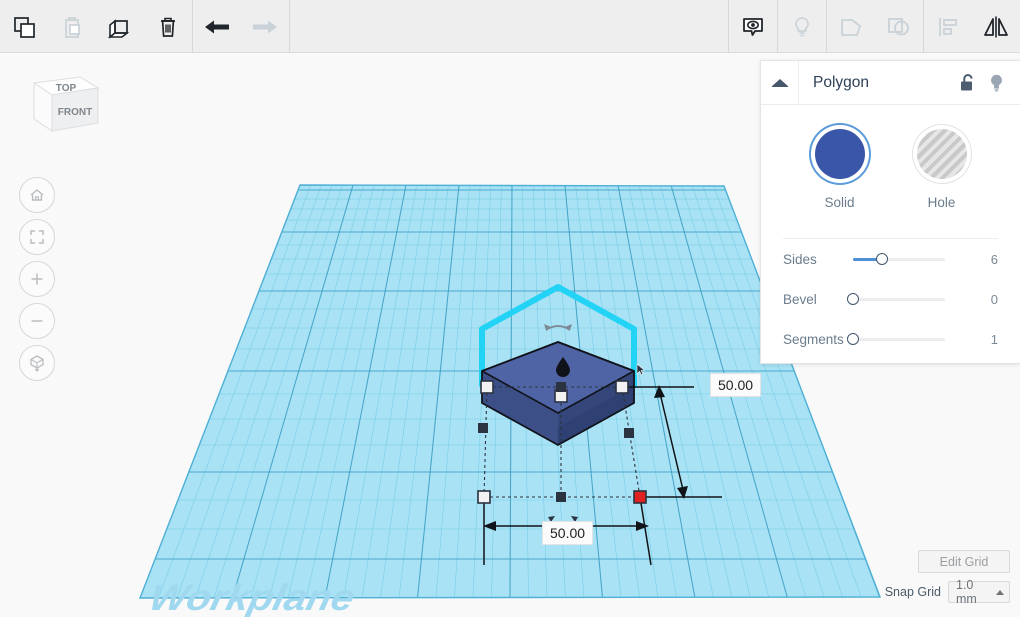 The height and width of the screenshot is (617, 1020). I want to click on group-shapes-icon, so click(851, 27).